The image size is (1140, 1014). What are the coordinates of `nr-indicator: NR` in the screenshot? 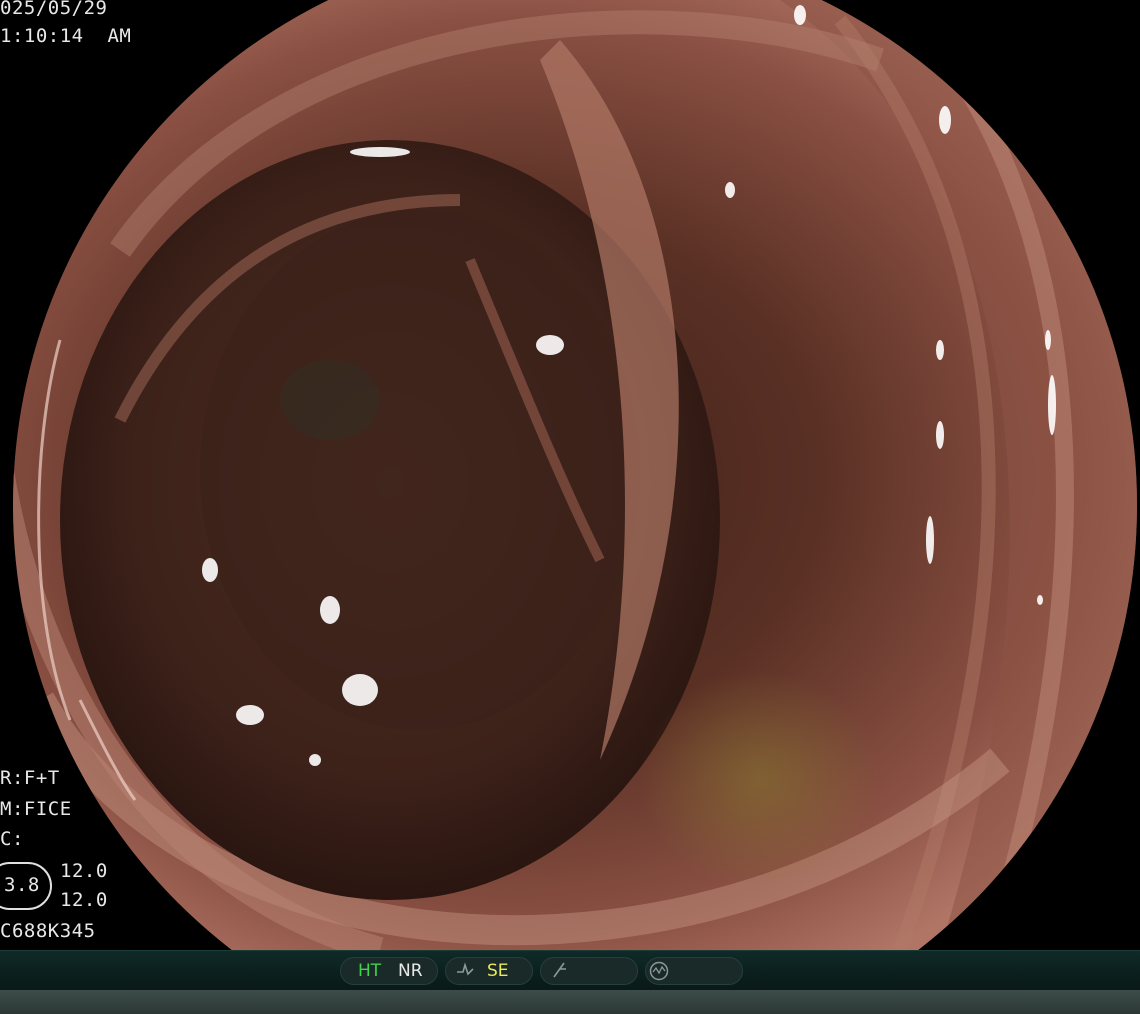 It's located at (410, 971).